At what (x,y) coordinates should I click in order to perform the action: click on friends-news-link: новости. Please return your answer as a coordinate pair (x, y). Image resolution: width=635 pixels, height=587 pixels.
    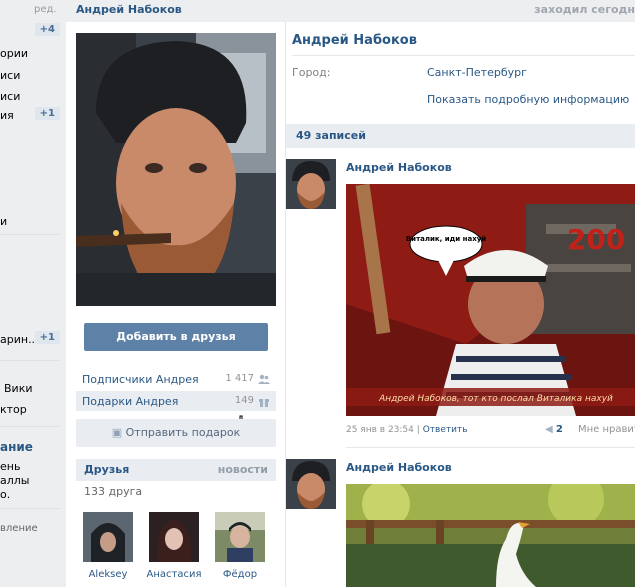
    Looking at the image, I should click on (243, 469).